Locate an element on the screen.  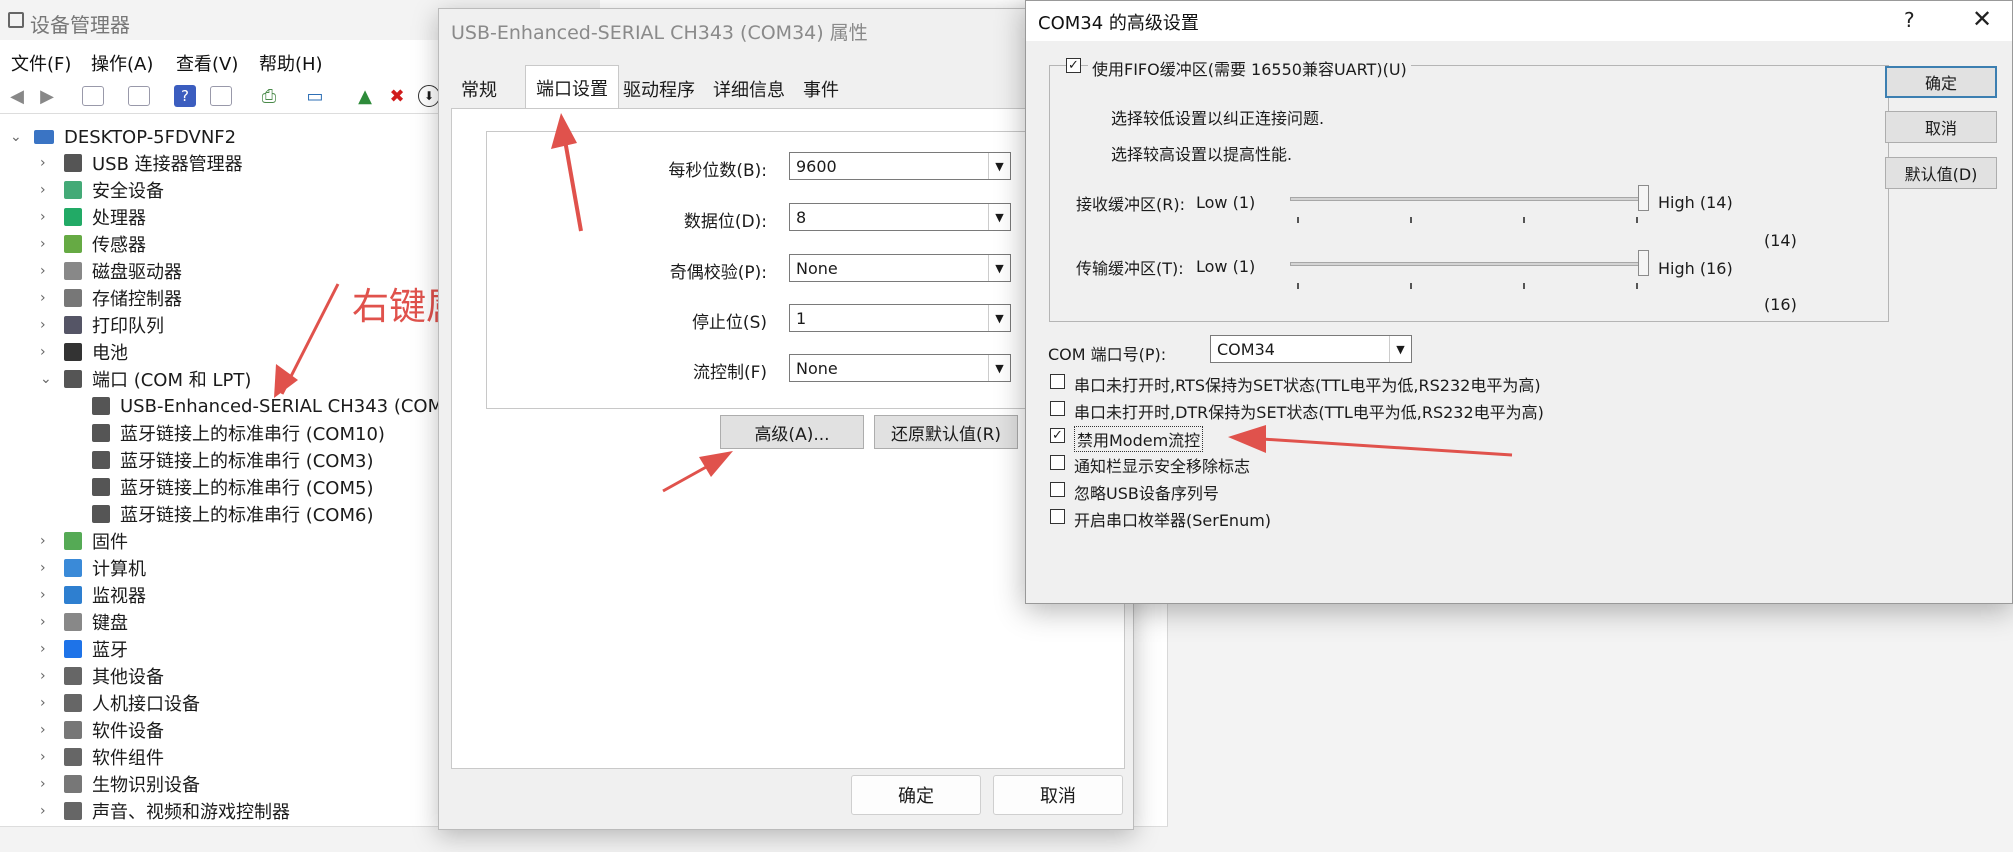
tree-item-category: › 生物识别设备 is located at coordinates (120, 784).